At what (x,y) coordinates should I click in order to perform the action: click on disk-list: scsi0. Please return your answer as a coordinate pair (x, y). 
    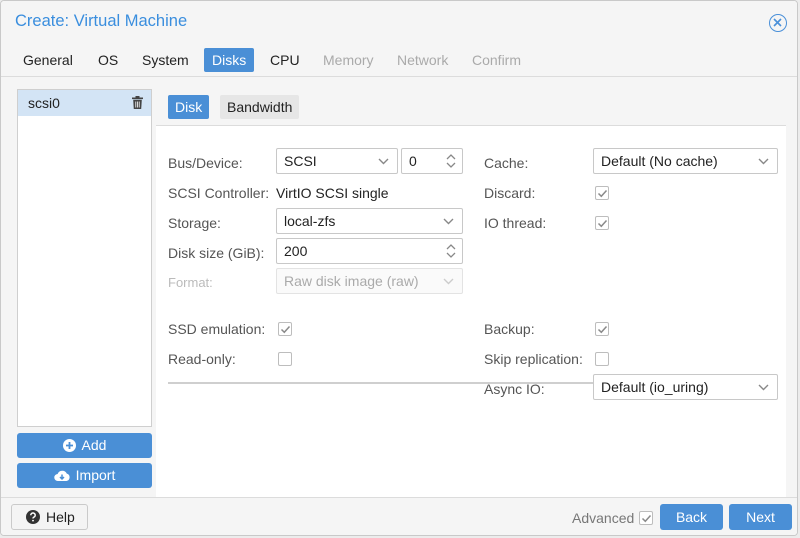
    Looking at the image, I should click on (84, 258).